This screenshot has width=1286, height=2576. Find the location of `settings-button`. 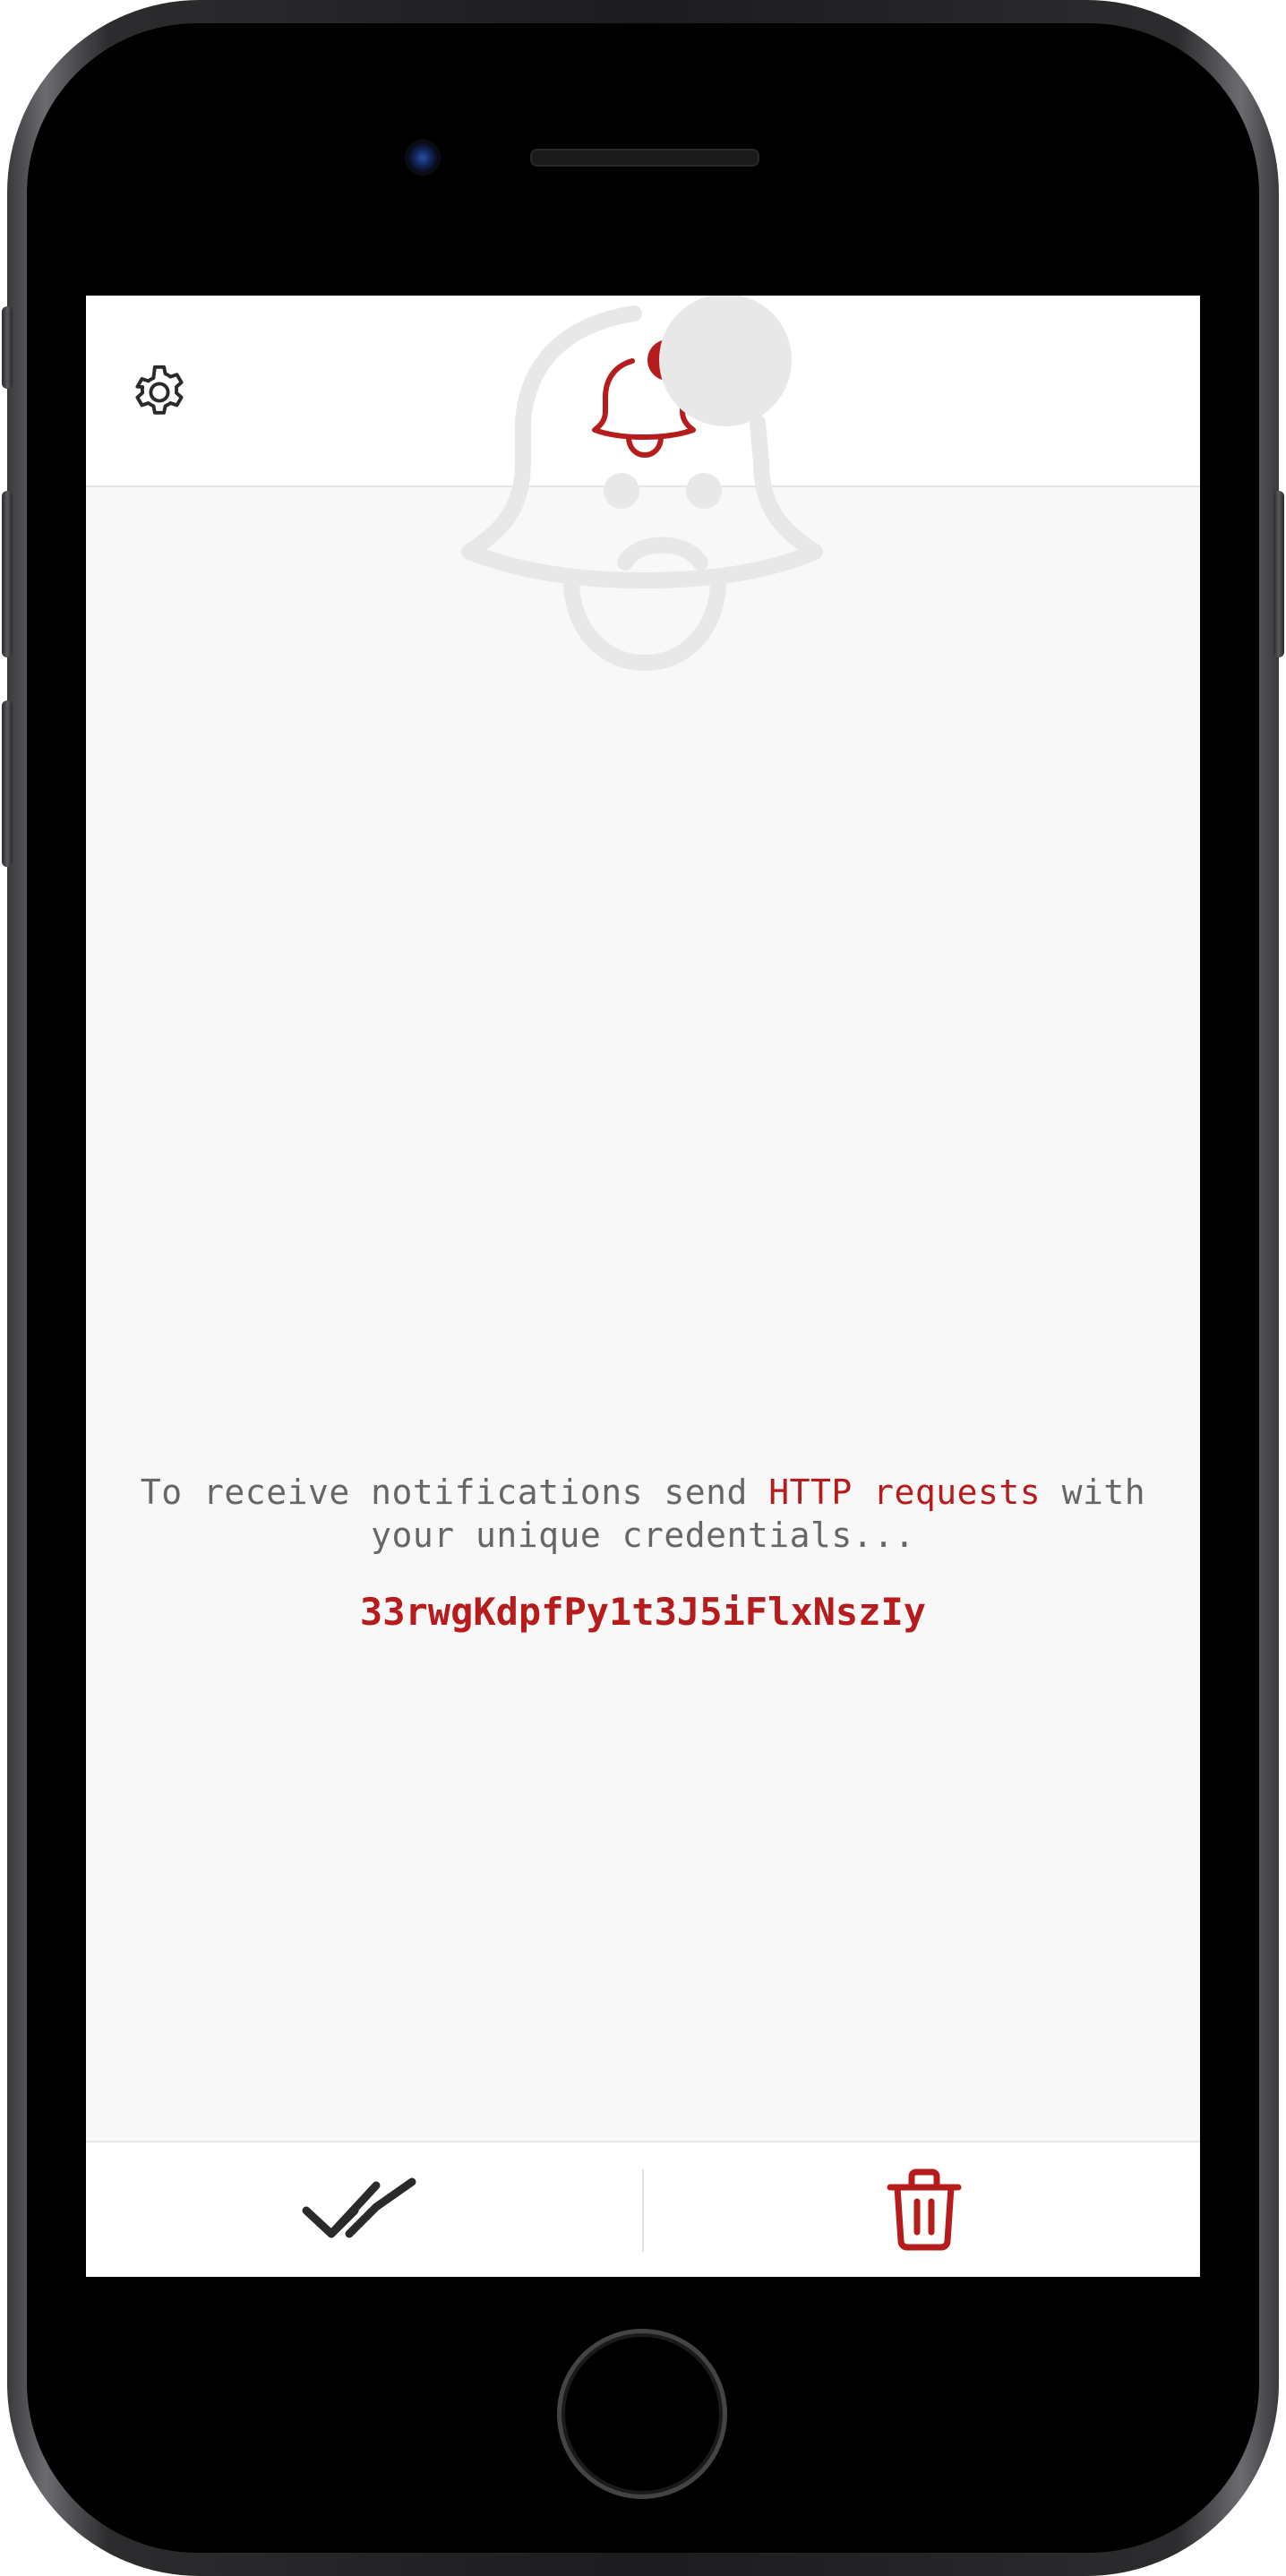

settings-button is located at coordinates (160, 392).